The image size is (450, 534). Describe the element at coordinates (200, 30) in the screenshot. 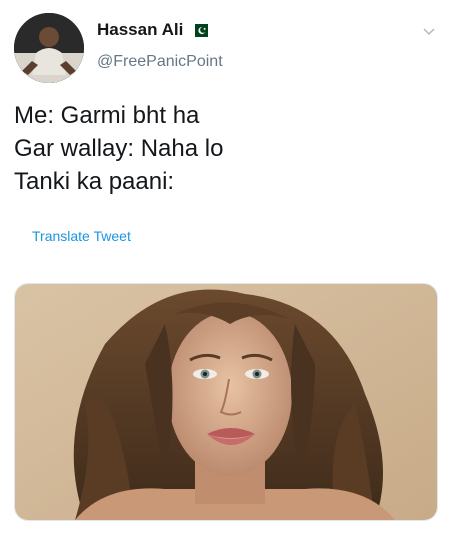

I see `pakistan-flag-icon` at that location.